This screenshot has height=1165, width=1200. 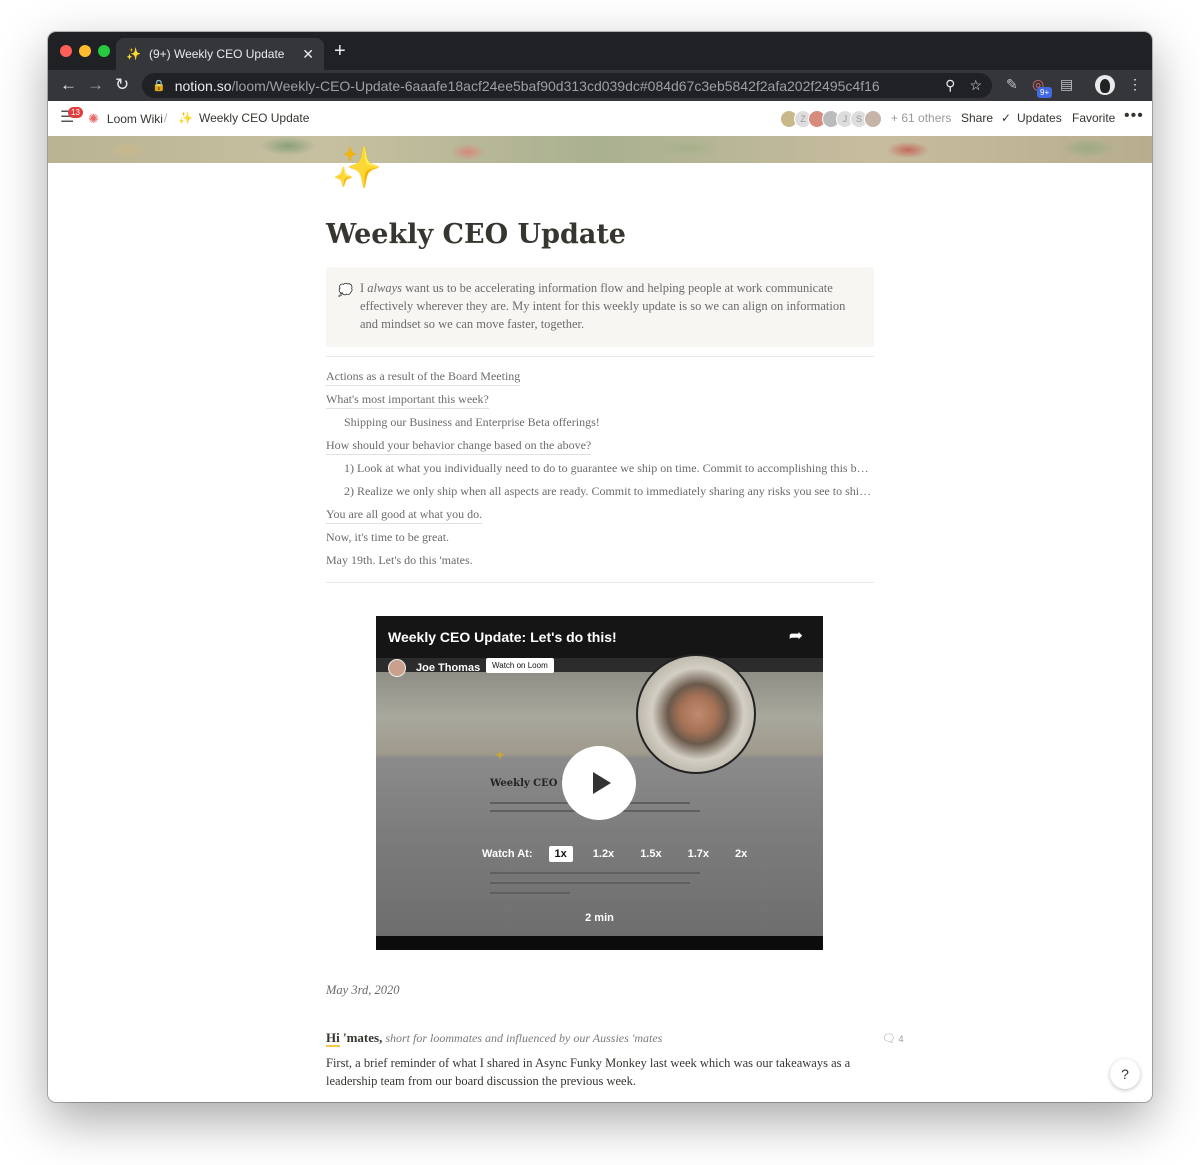 I want to click on comment-count: 4, so click(x=901, y=1039).